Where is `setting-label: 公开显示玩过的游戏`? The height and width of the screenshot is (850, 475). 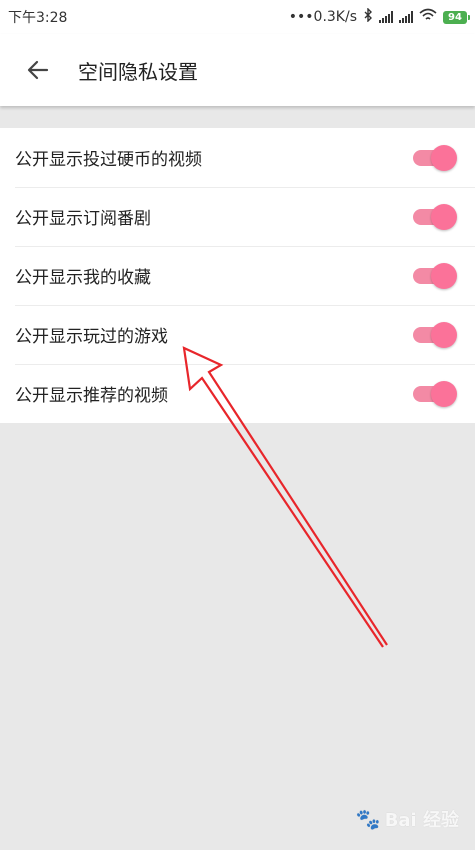 setting-label: 公开显示玩过的游戏 is located at coordinates (91, 337).